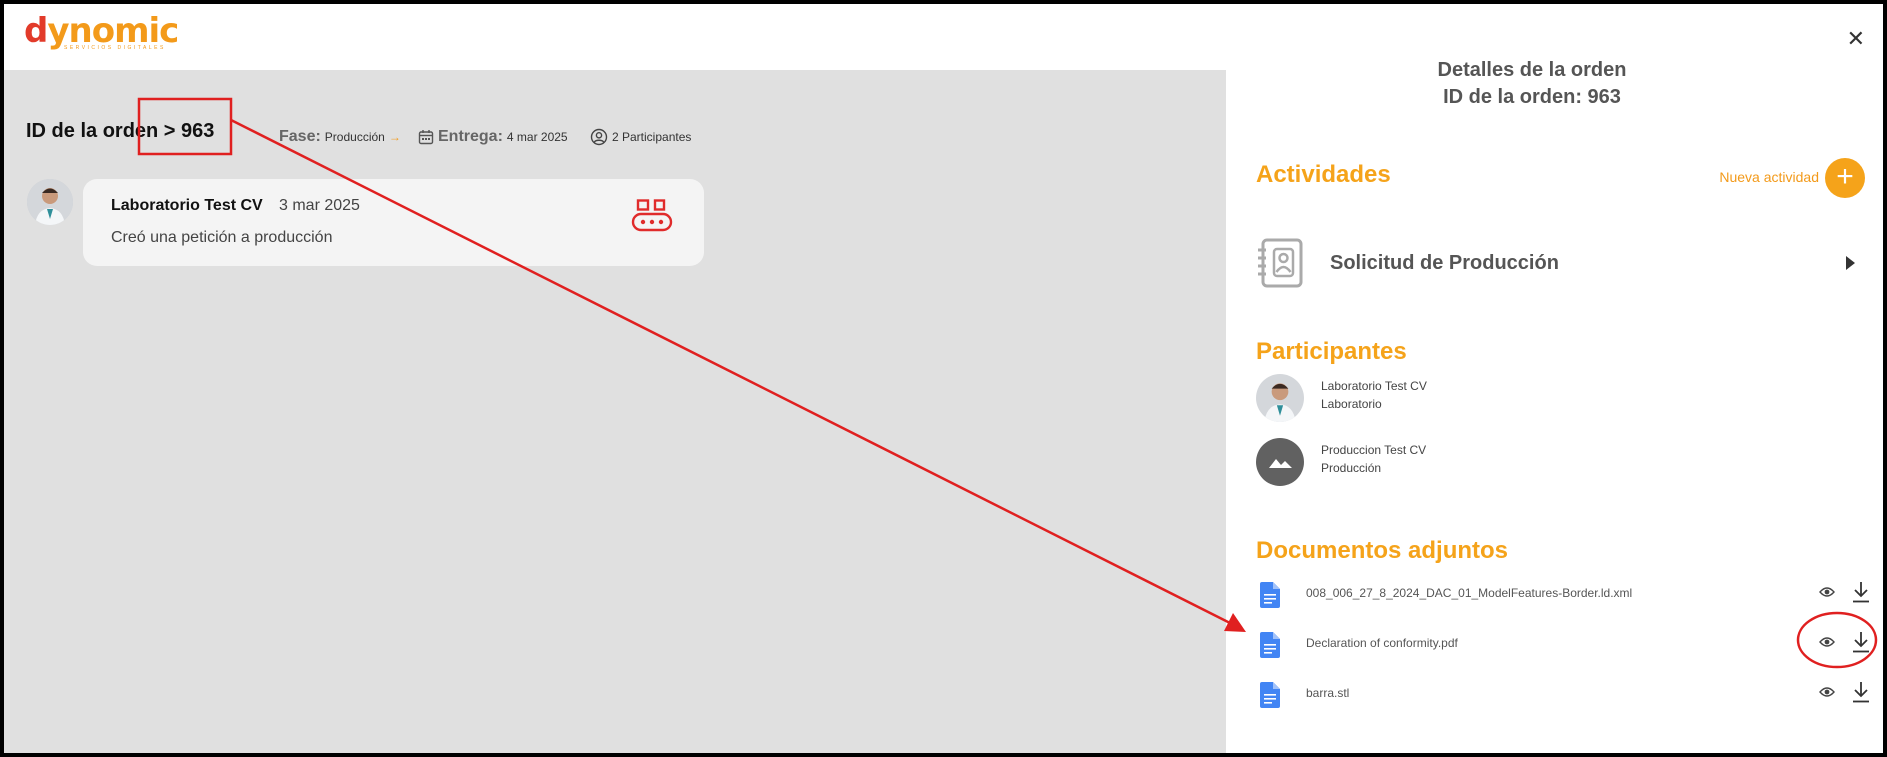 This screenshot has height=757, width=1887. What do you see at coordinates (1837, 640) in the screenshot?
I see `highlight-circle` at bounding box center [1837, 640].